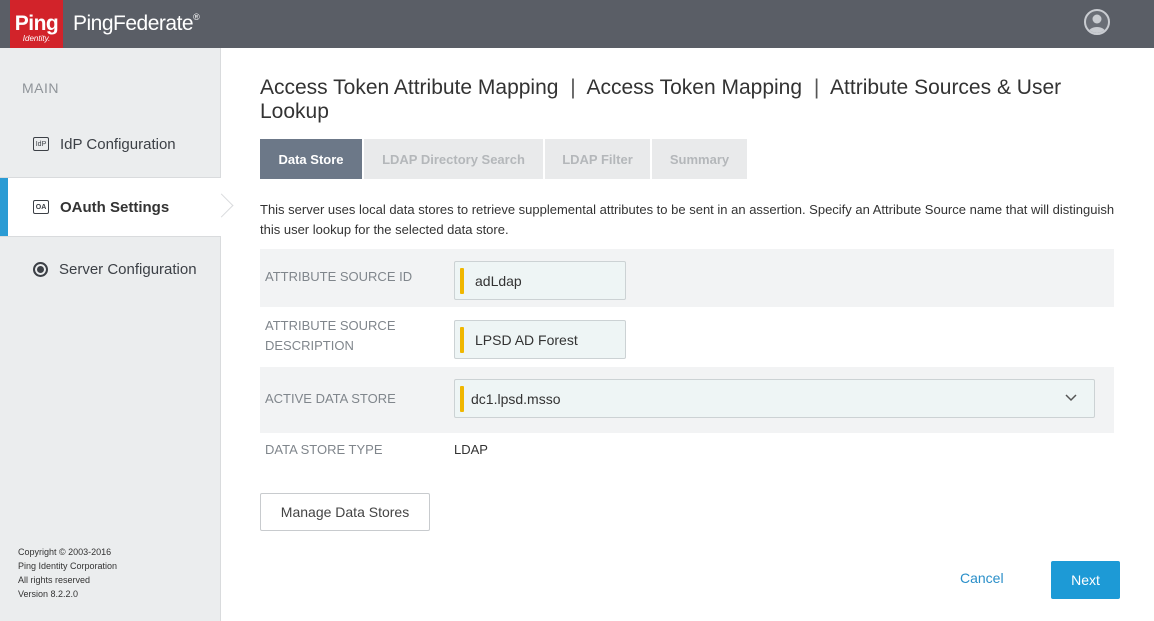 This screenshot has width=1154, height=621. What do you see at coordinates (1085, 580) in the screenshot?
I see `next-button: Next` at bounding box center [1085, 580].